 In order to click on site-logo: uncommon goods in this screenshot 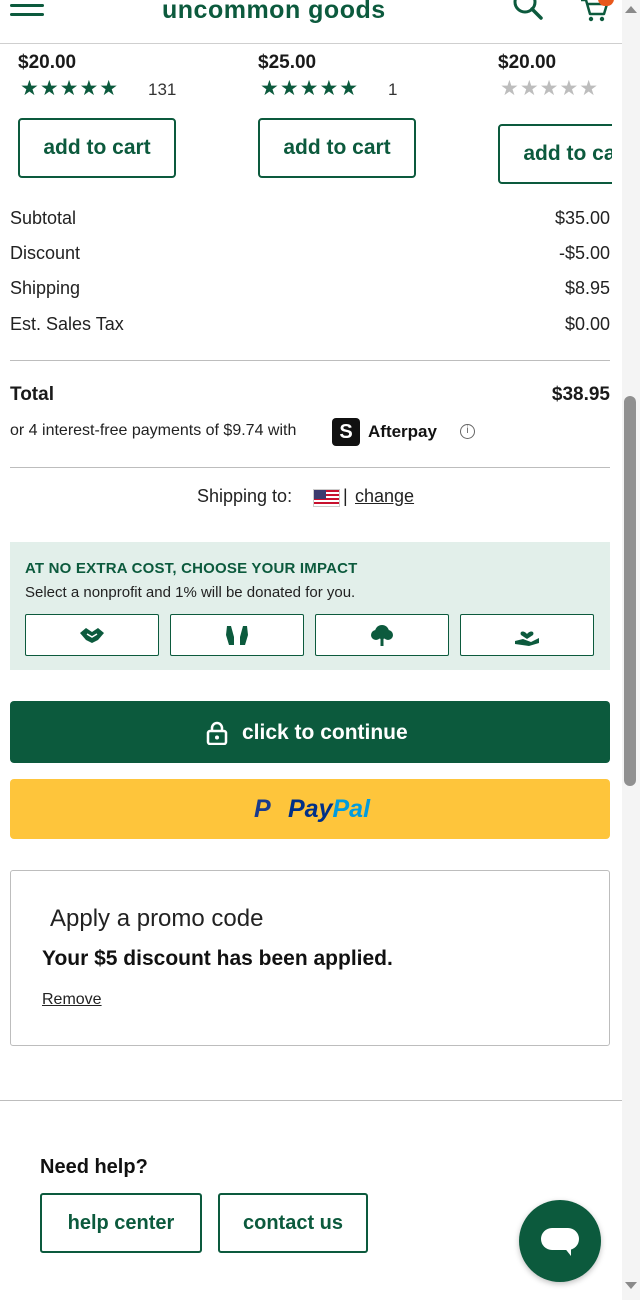, I will do `click(274, 12)`.